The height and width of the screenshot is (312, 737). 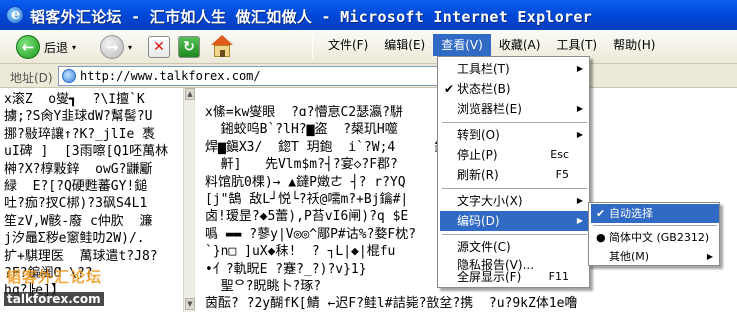 What do you see at coordinates (514, 109) in the screenshot?
I see `view-menu-explorer-bar: 浏览器栏(E) ▶` at bounding box center [514, 109].